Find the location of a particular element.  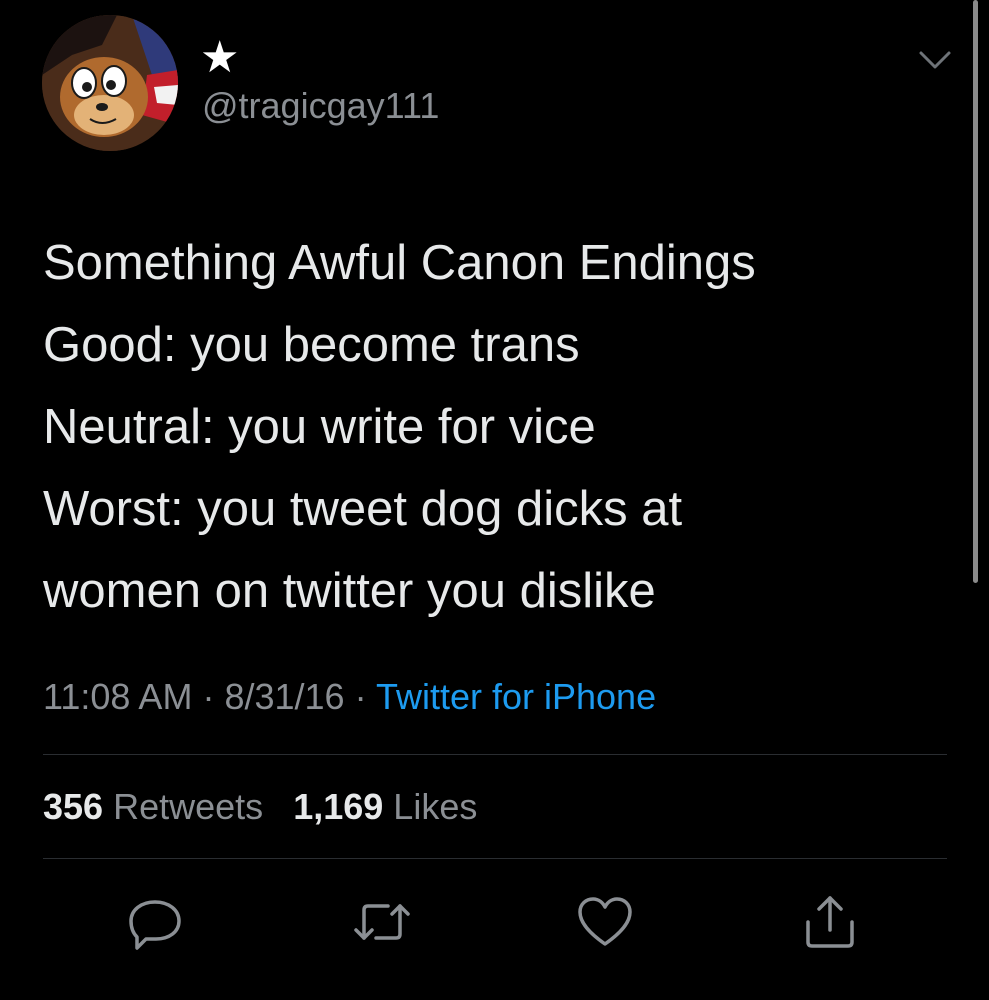

retweet-button is located at coordinates (382, 922).